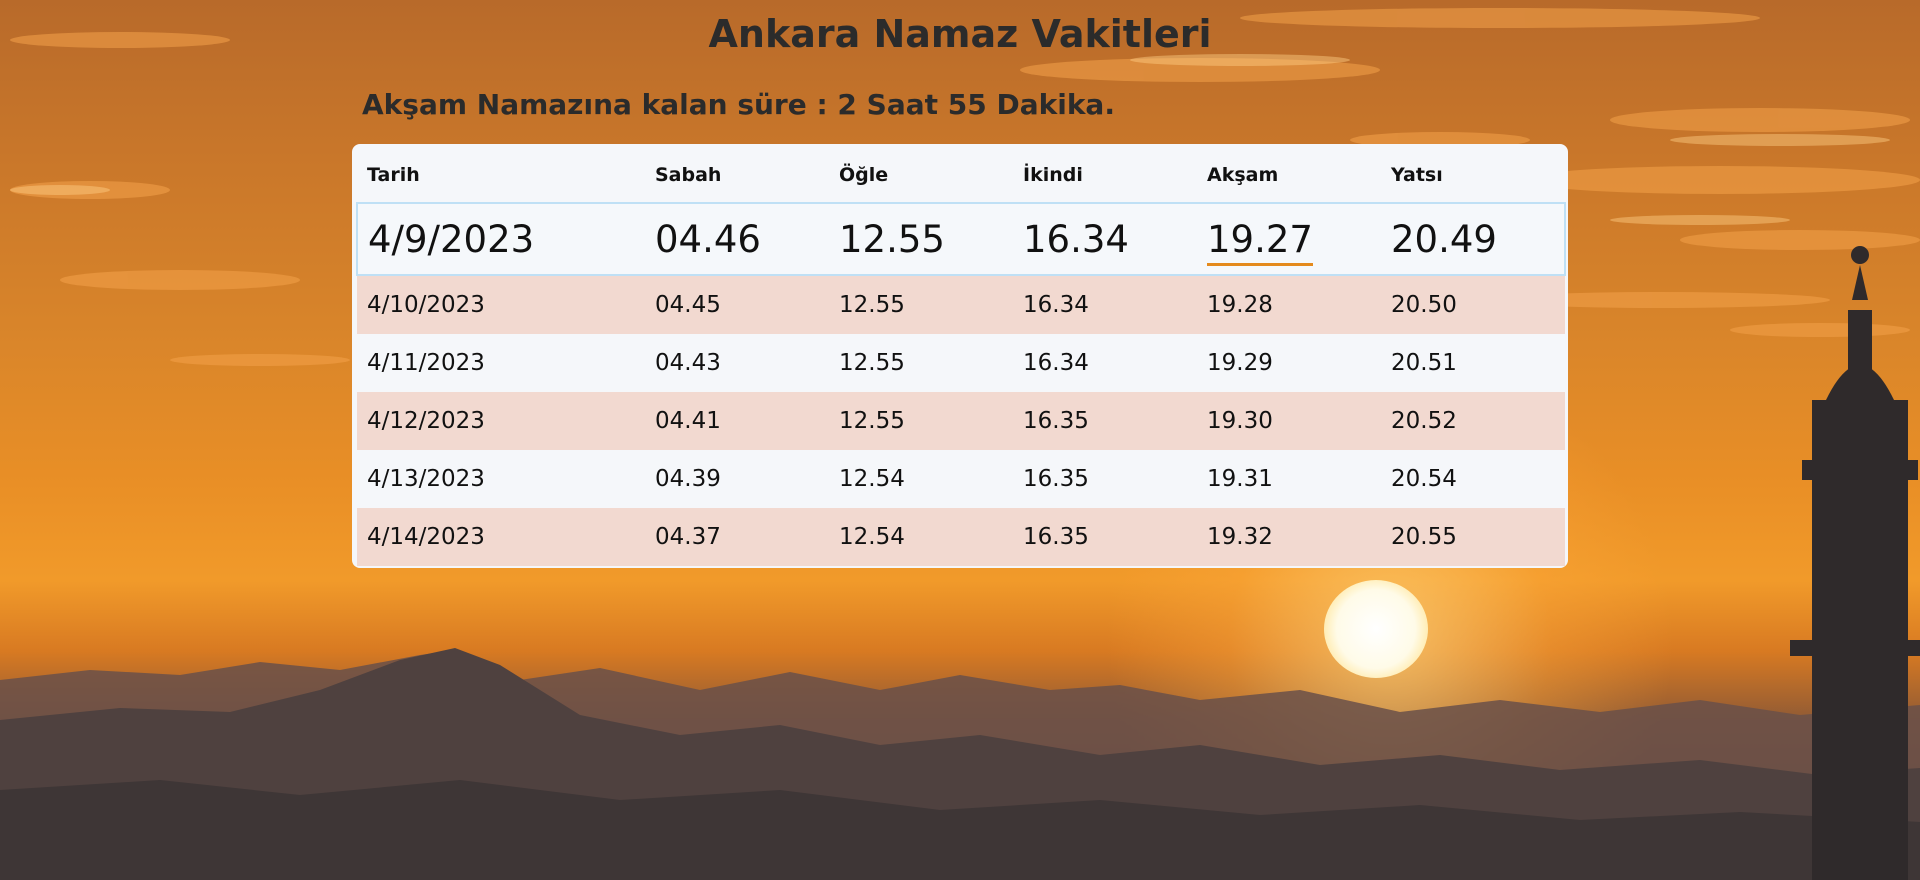  What do you see at coordinates (501, 304) in the screenshot?
I see `cell-date: 4/10/2023` at bounding box center [501, 304].